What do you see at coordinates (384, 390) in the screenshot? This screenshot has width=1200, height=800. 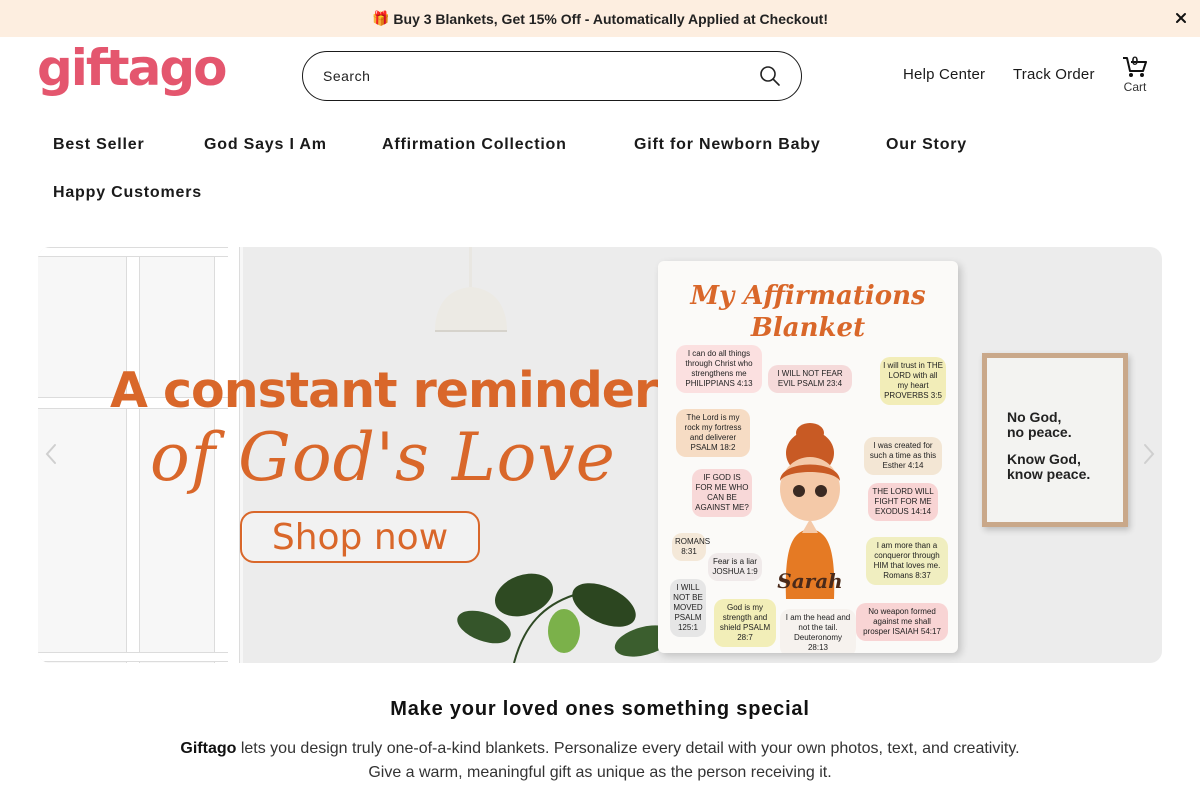 I see `banner-headline: A constant reminder` at bounding box center [384, 390].